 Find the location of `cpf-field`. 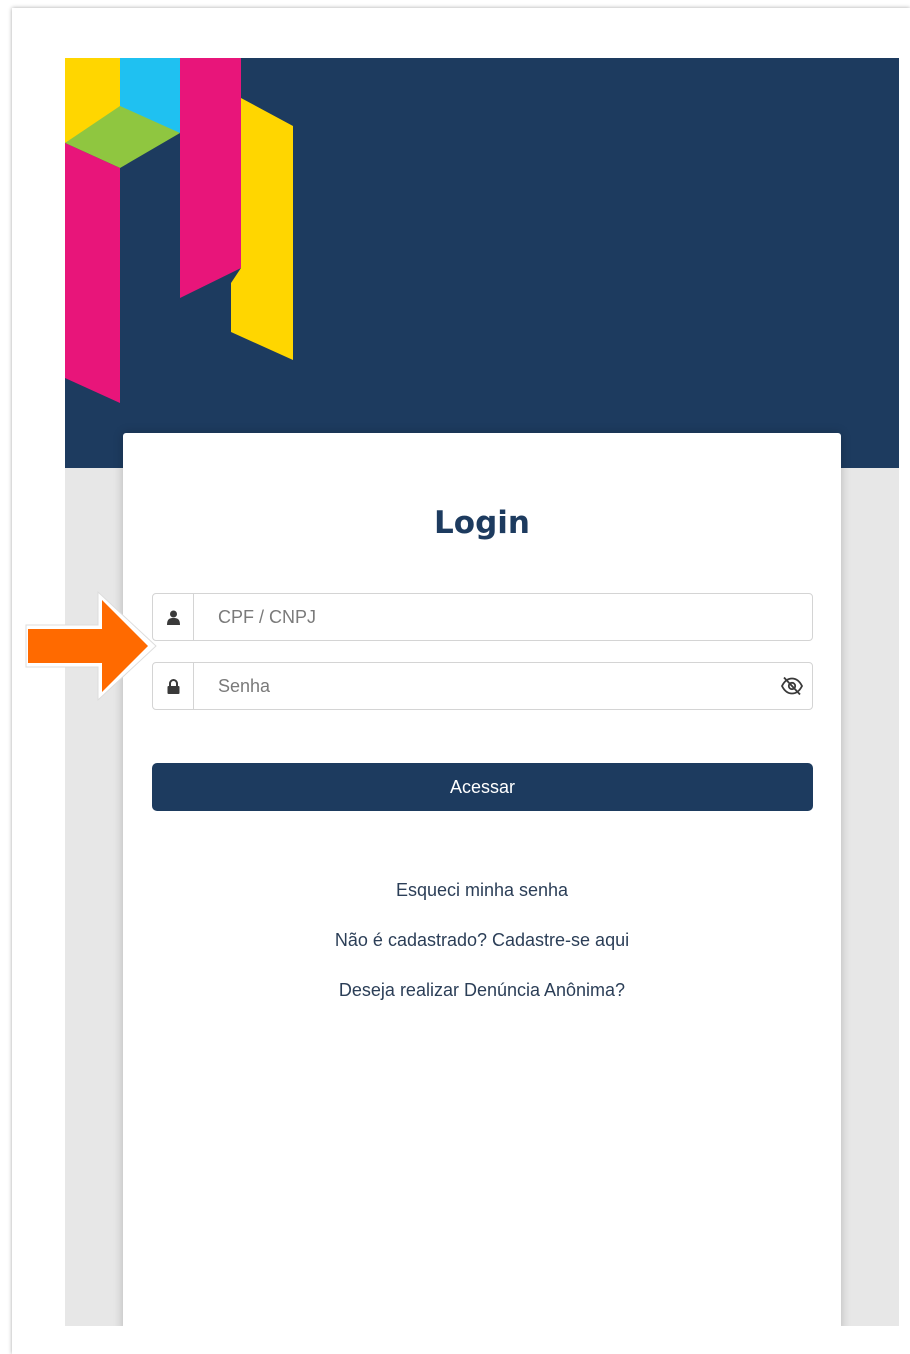

cpf-field is located at coordinates (482, 617).